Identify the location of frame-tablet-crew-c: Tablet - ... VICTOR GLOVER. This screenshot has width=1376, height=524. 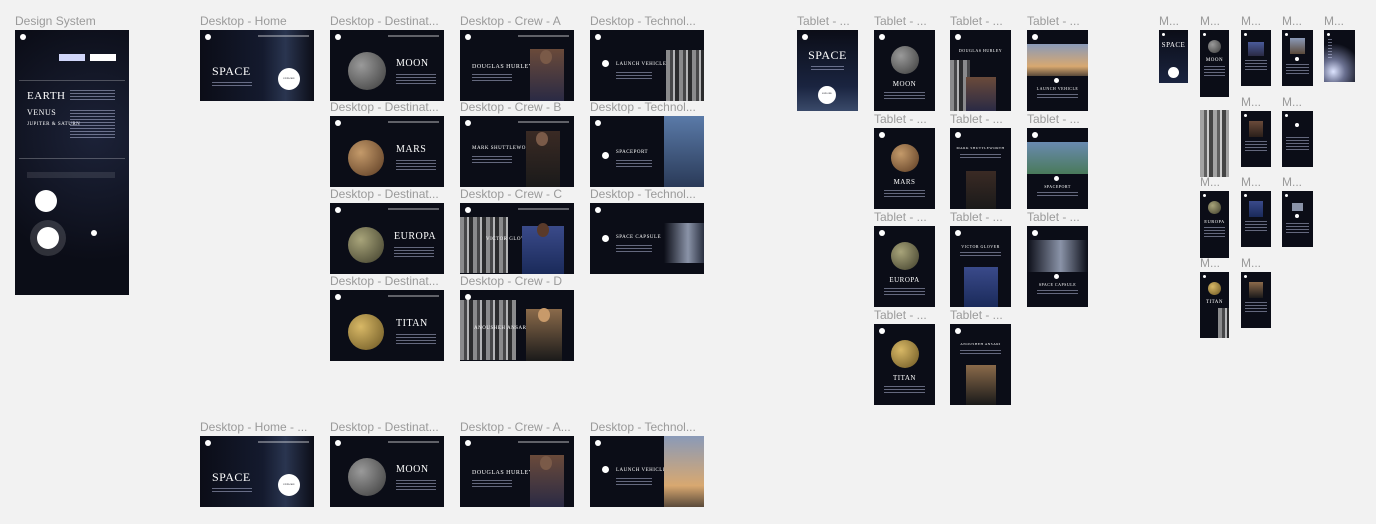
(980, 258).